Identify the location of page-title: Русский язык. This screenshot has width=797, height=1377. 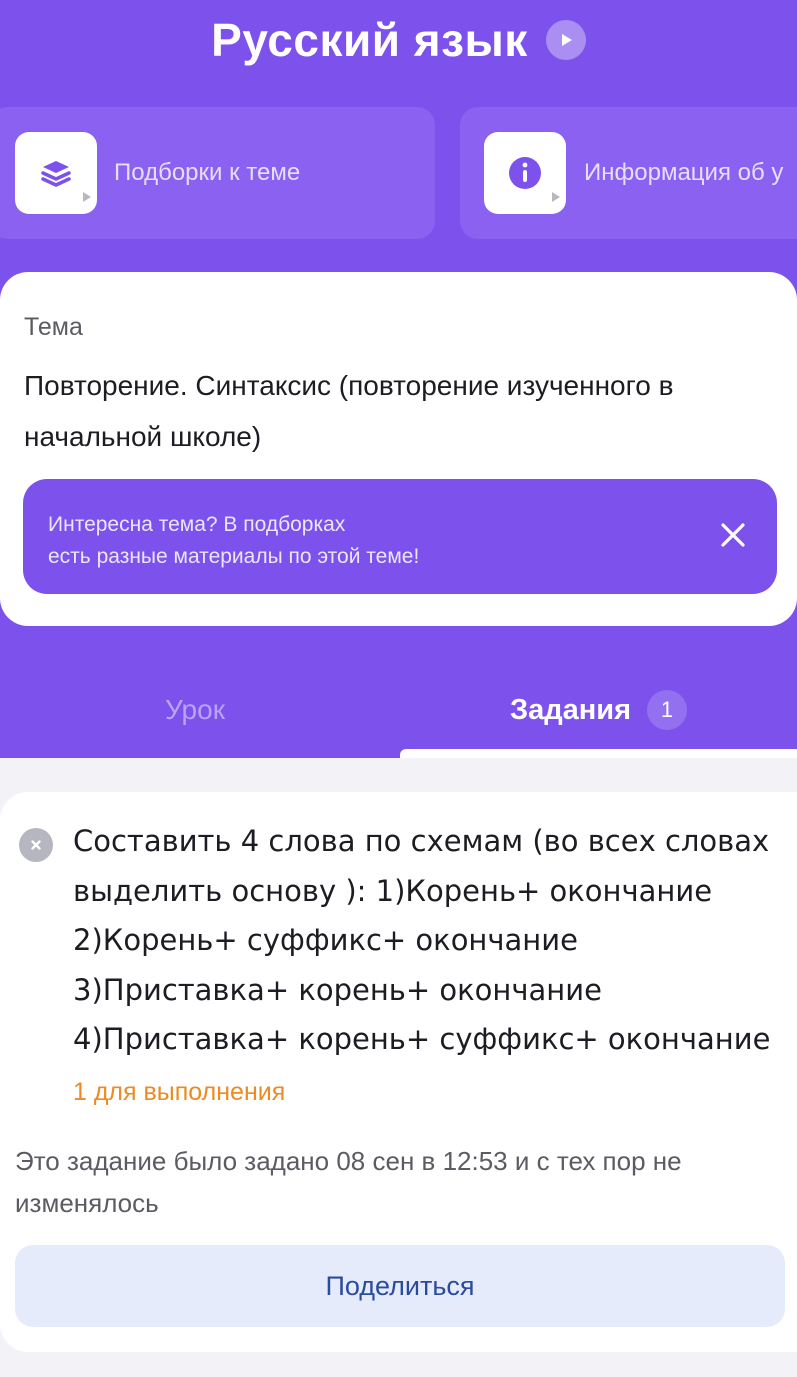
(369, 40).